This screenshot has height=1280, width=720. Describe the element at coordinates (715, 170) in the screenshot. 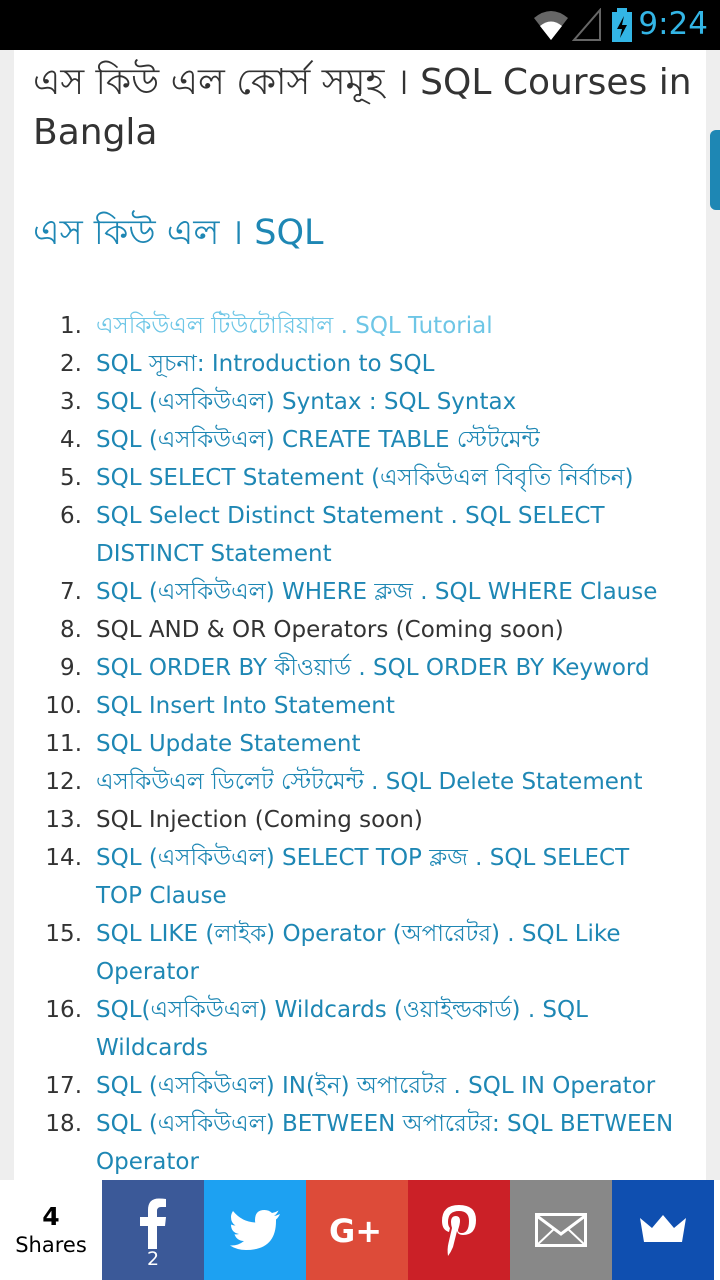

I see `scroll-handle` at that location.